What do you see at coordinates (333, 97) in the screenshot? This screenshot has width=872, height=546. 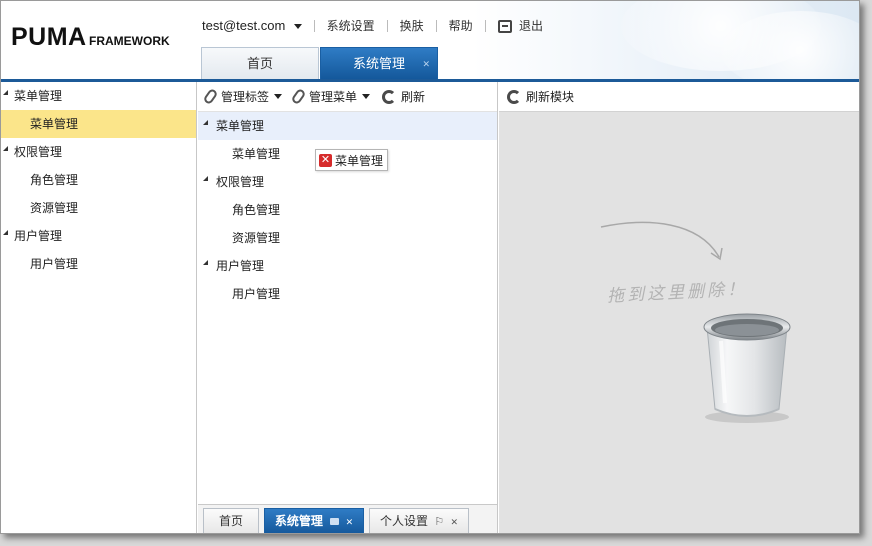 I see `button-label: 管理菜单` at bounding box center [333, 97].